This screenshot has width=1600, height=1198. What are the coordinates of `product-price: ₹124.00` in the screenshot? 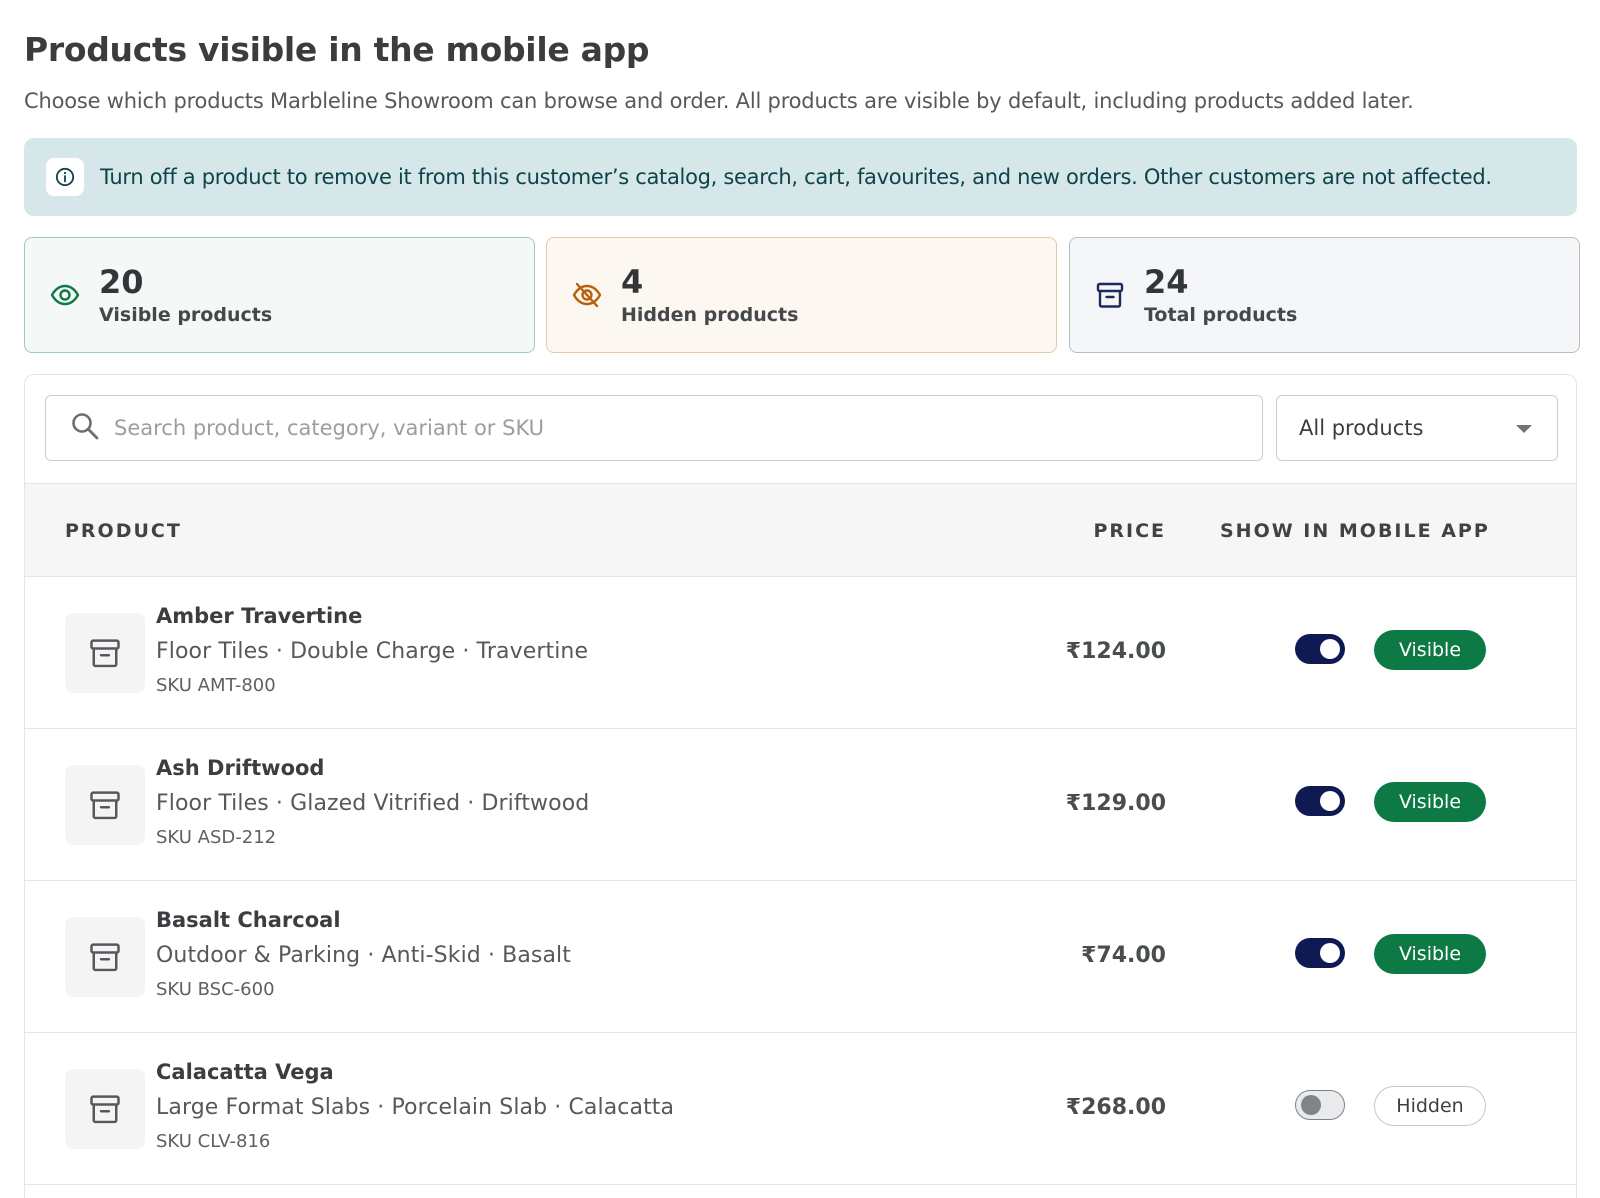 It's located at (1115, 651).